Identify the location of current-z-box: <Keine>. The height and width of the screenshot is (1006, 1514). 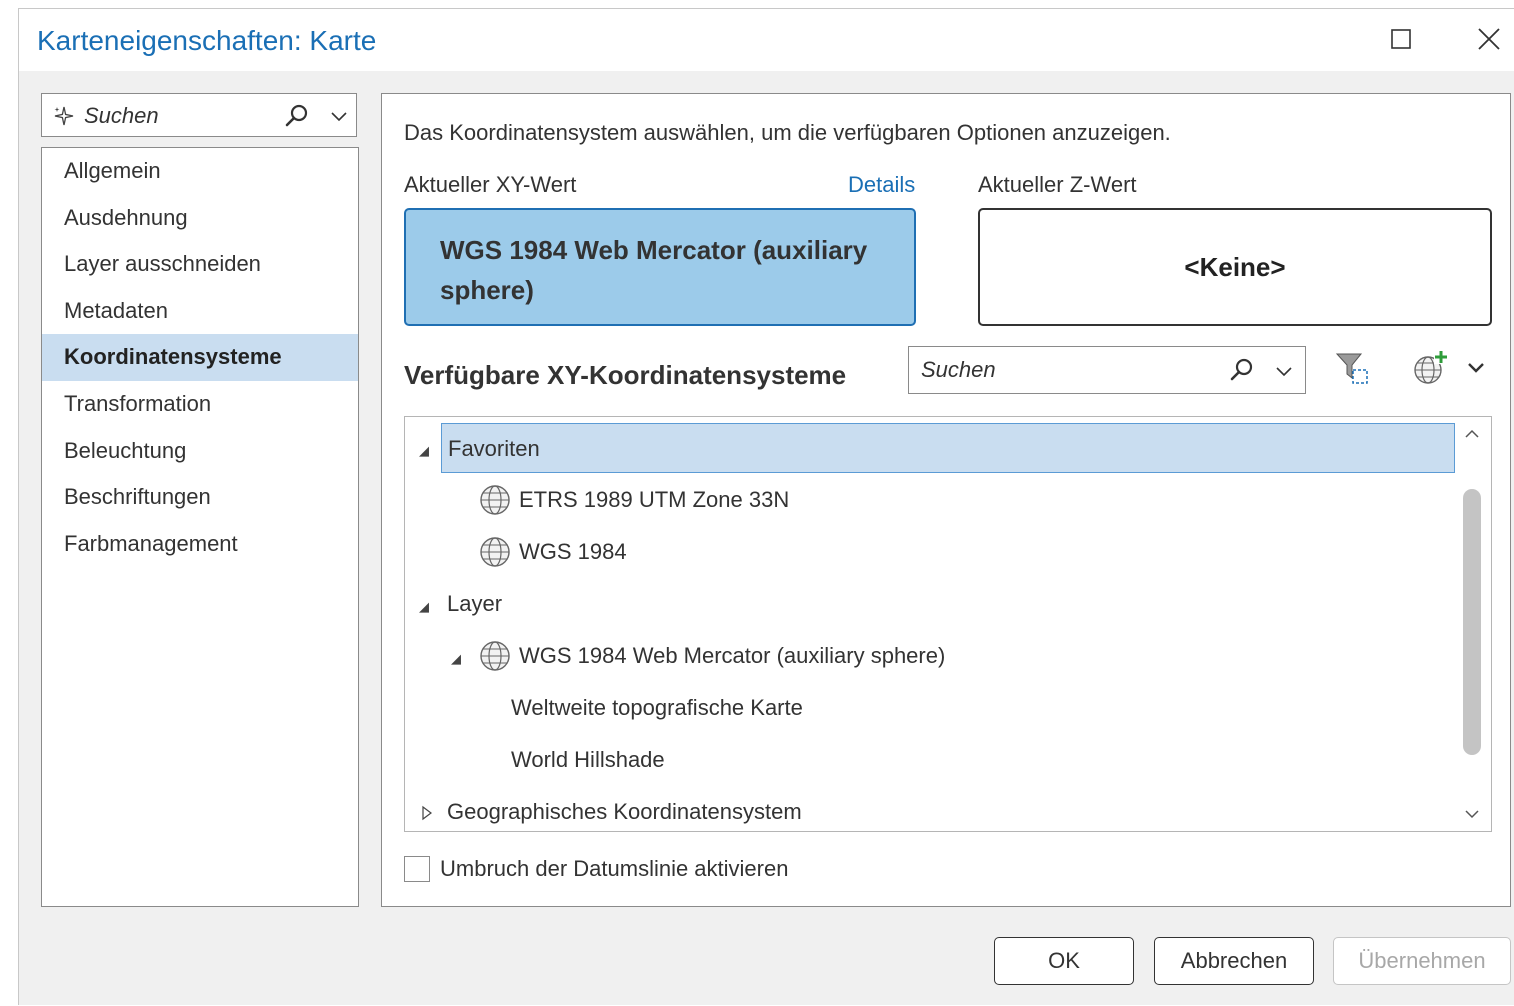
(1235, 267).